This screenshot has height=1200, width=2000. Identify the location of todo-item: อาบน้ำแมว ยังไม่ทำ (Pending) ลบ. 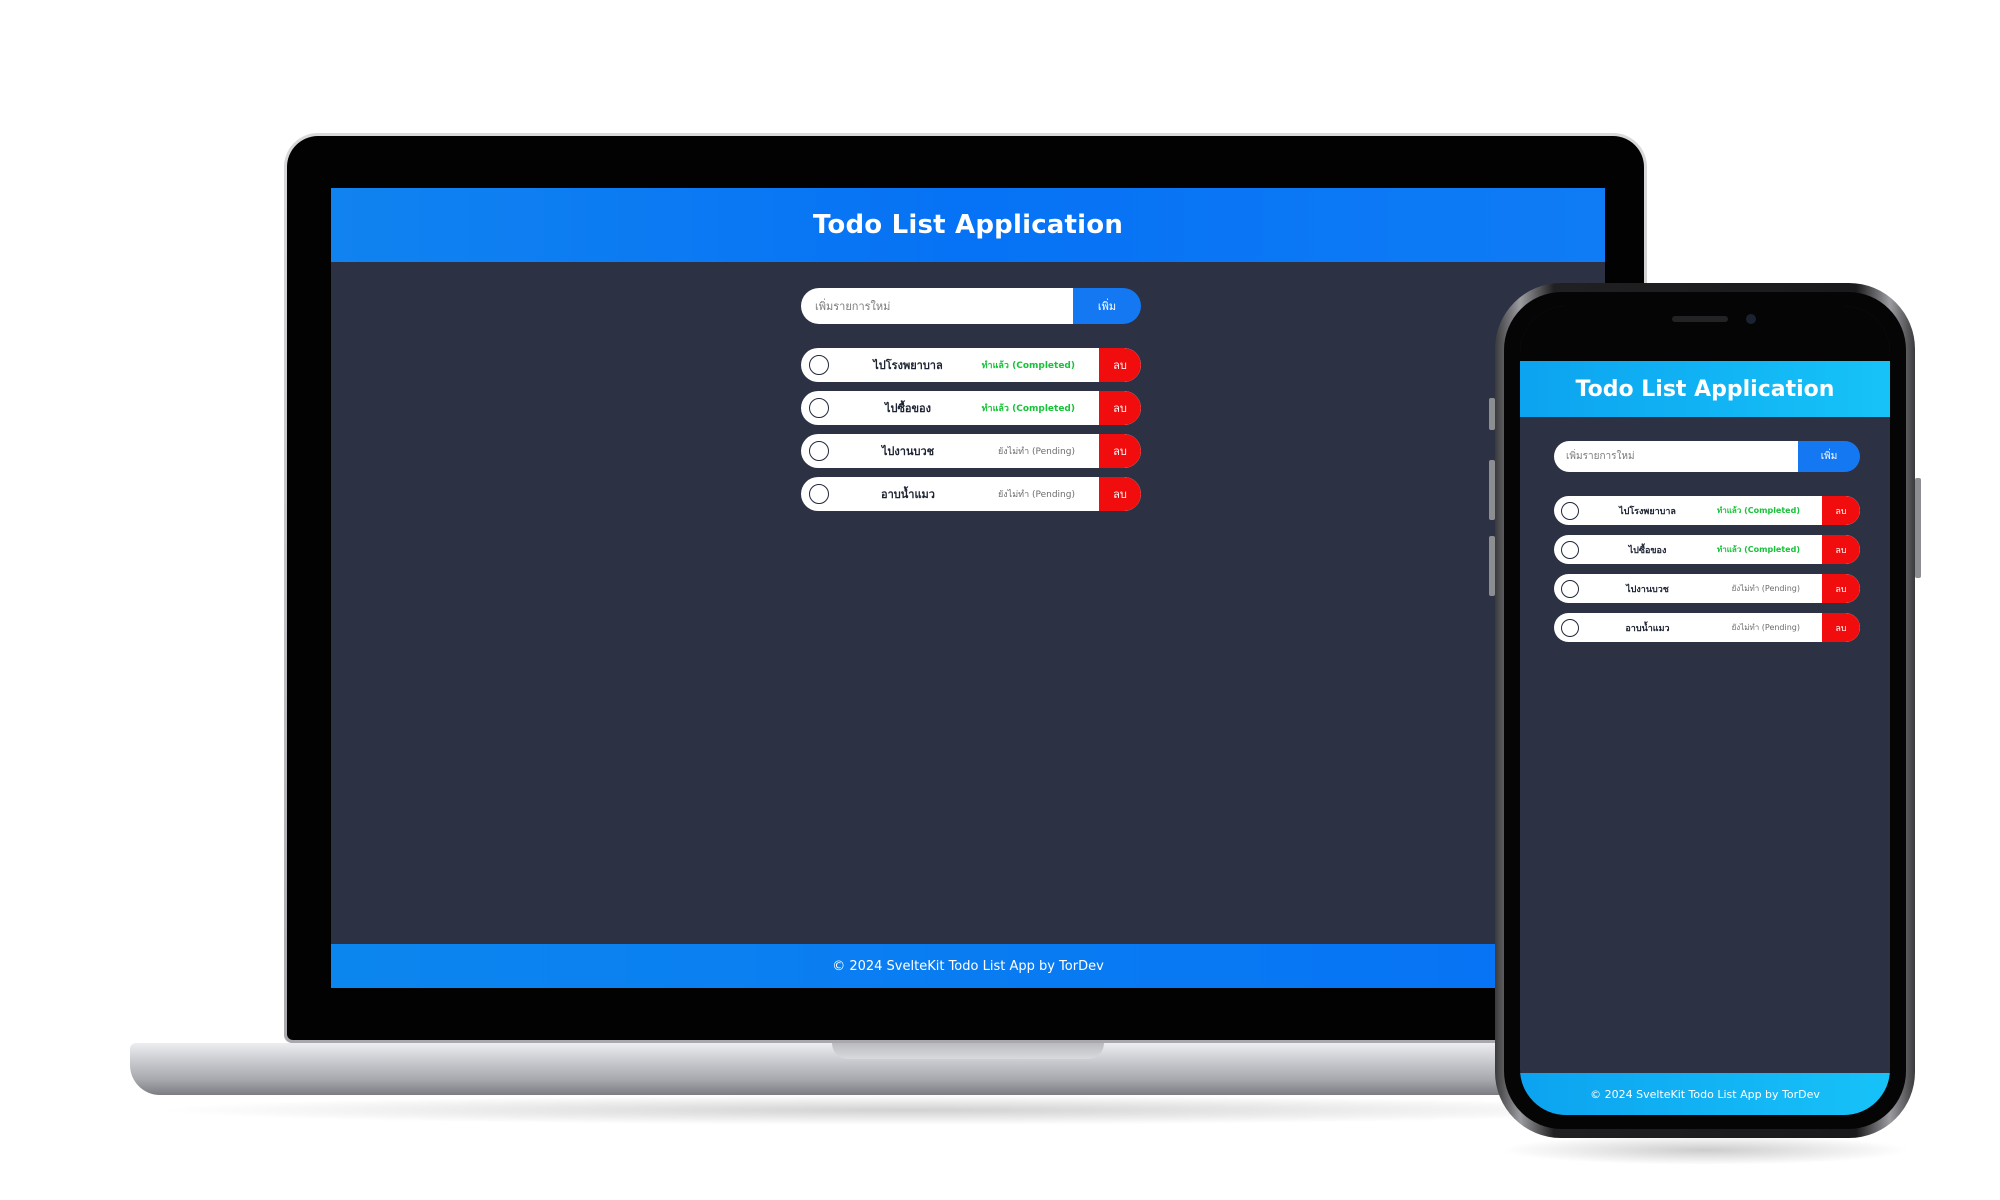
(971, 494).